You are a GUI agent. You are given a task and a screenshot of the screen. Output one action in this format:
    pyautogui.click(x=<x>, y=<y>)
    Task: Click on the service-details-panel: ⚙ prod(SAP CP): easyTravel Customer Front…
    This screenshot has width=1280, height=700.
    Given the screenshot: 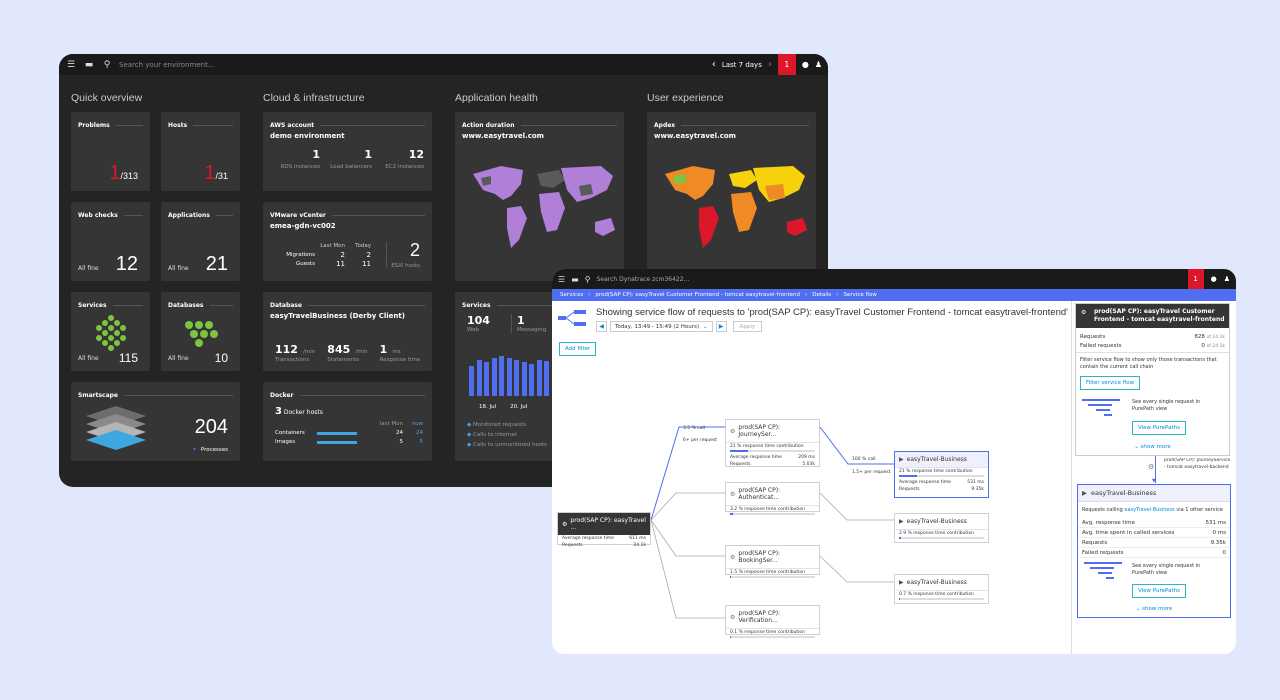 What is the action you would take?
    pyautogui.click(x=1152, y=379)
    